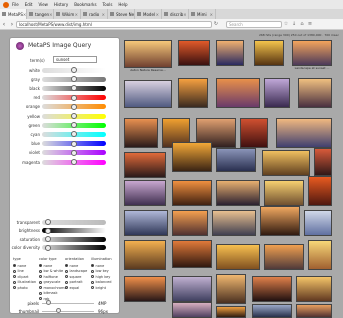  What do you see at coordinates (53, 288) in the screenshot?
I see `option-radio: monochrome` at bounding box center [53, 288].